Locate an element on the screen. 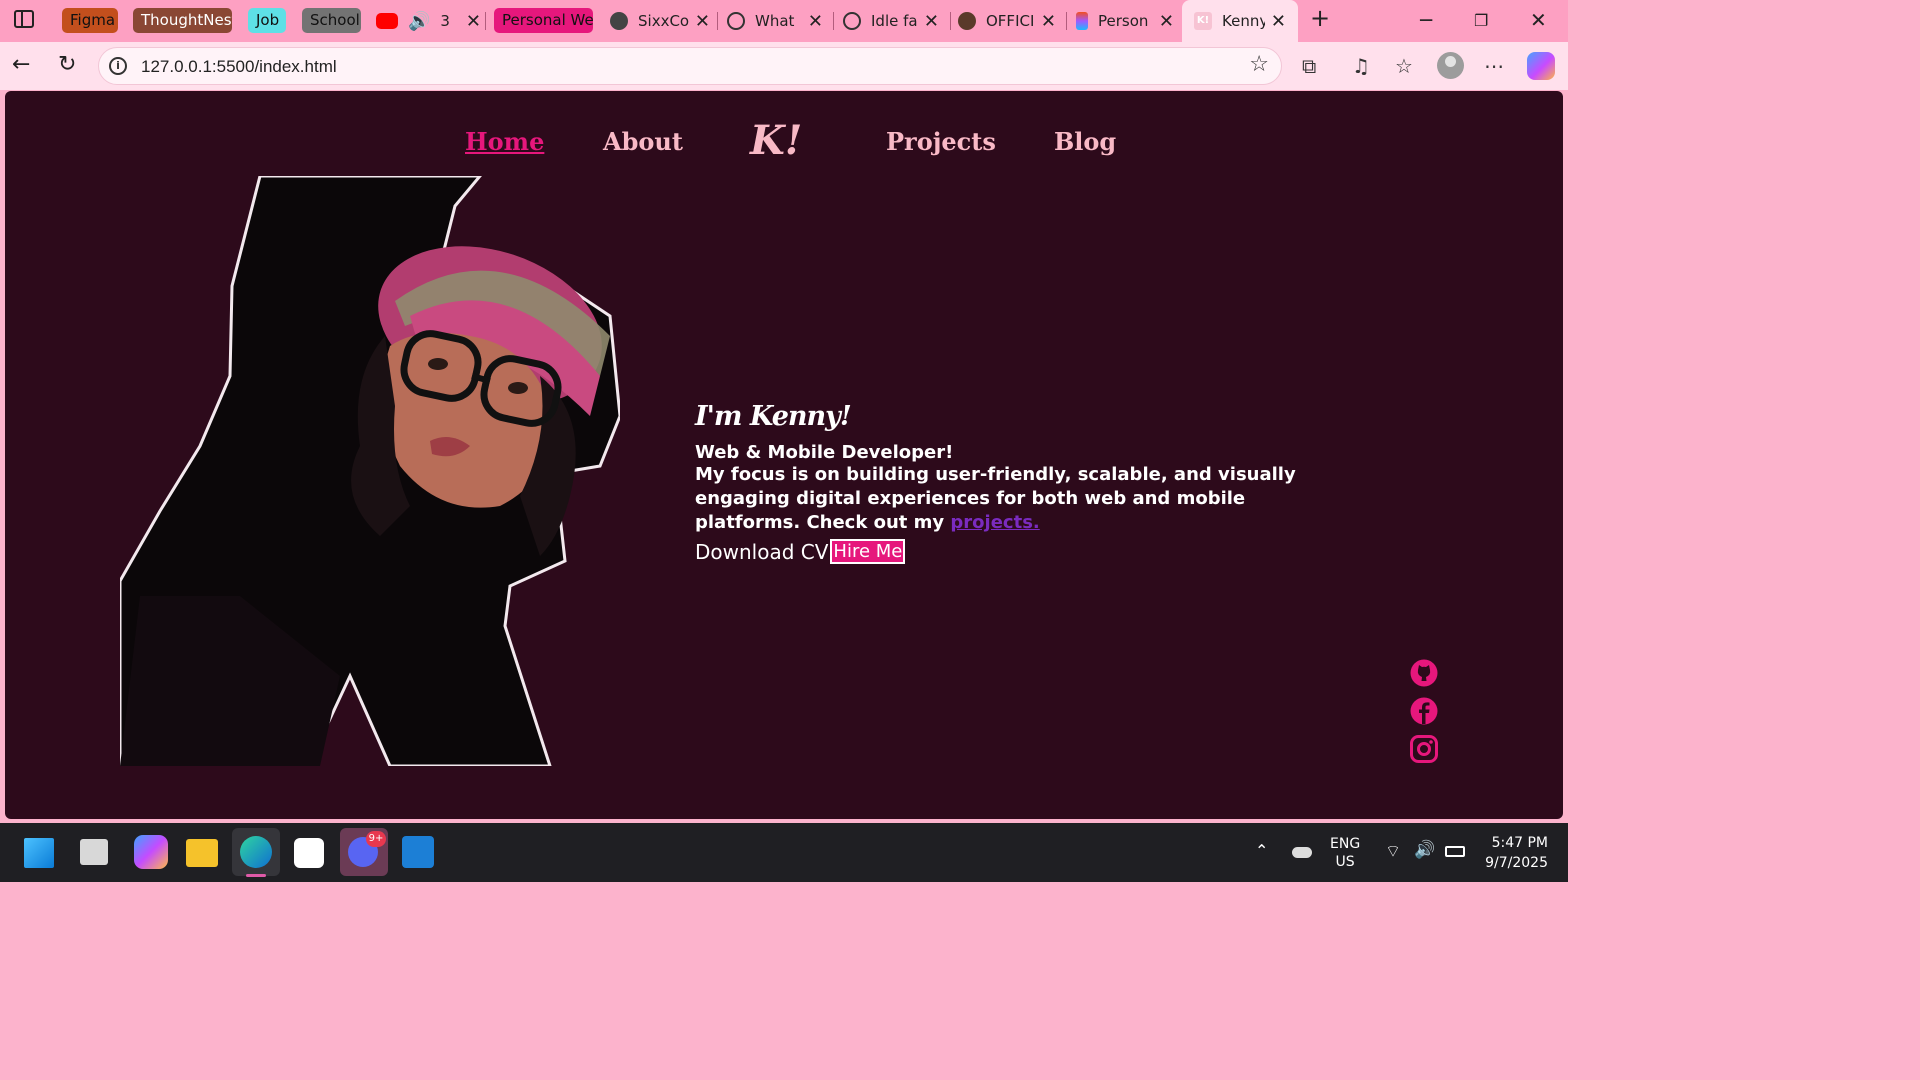 The width and height of the screenshot is (1920, 1080). tab-label: SixxCo is located at coordinates (663, 21).